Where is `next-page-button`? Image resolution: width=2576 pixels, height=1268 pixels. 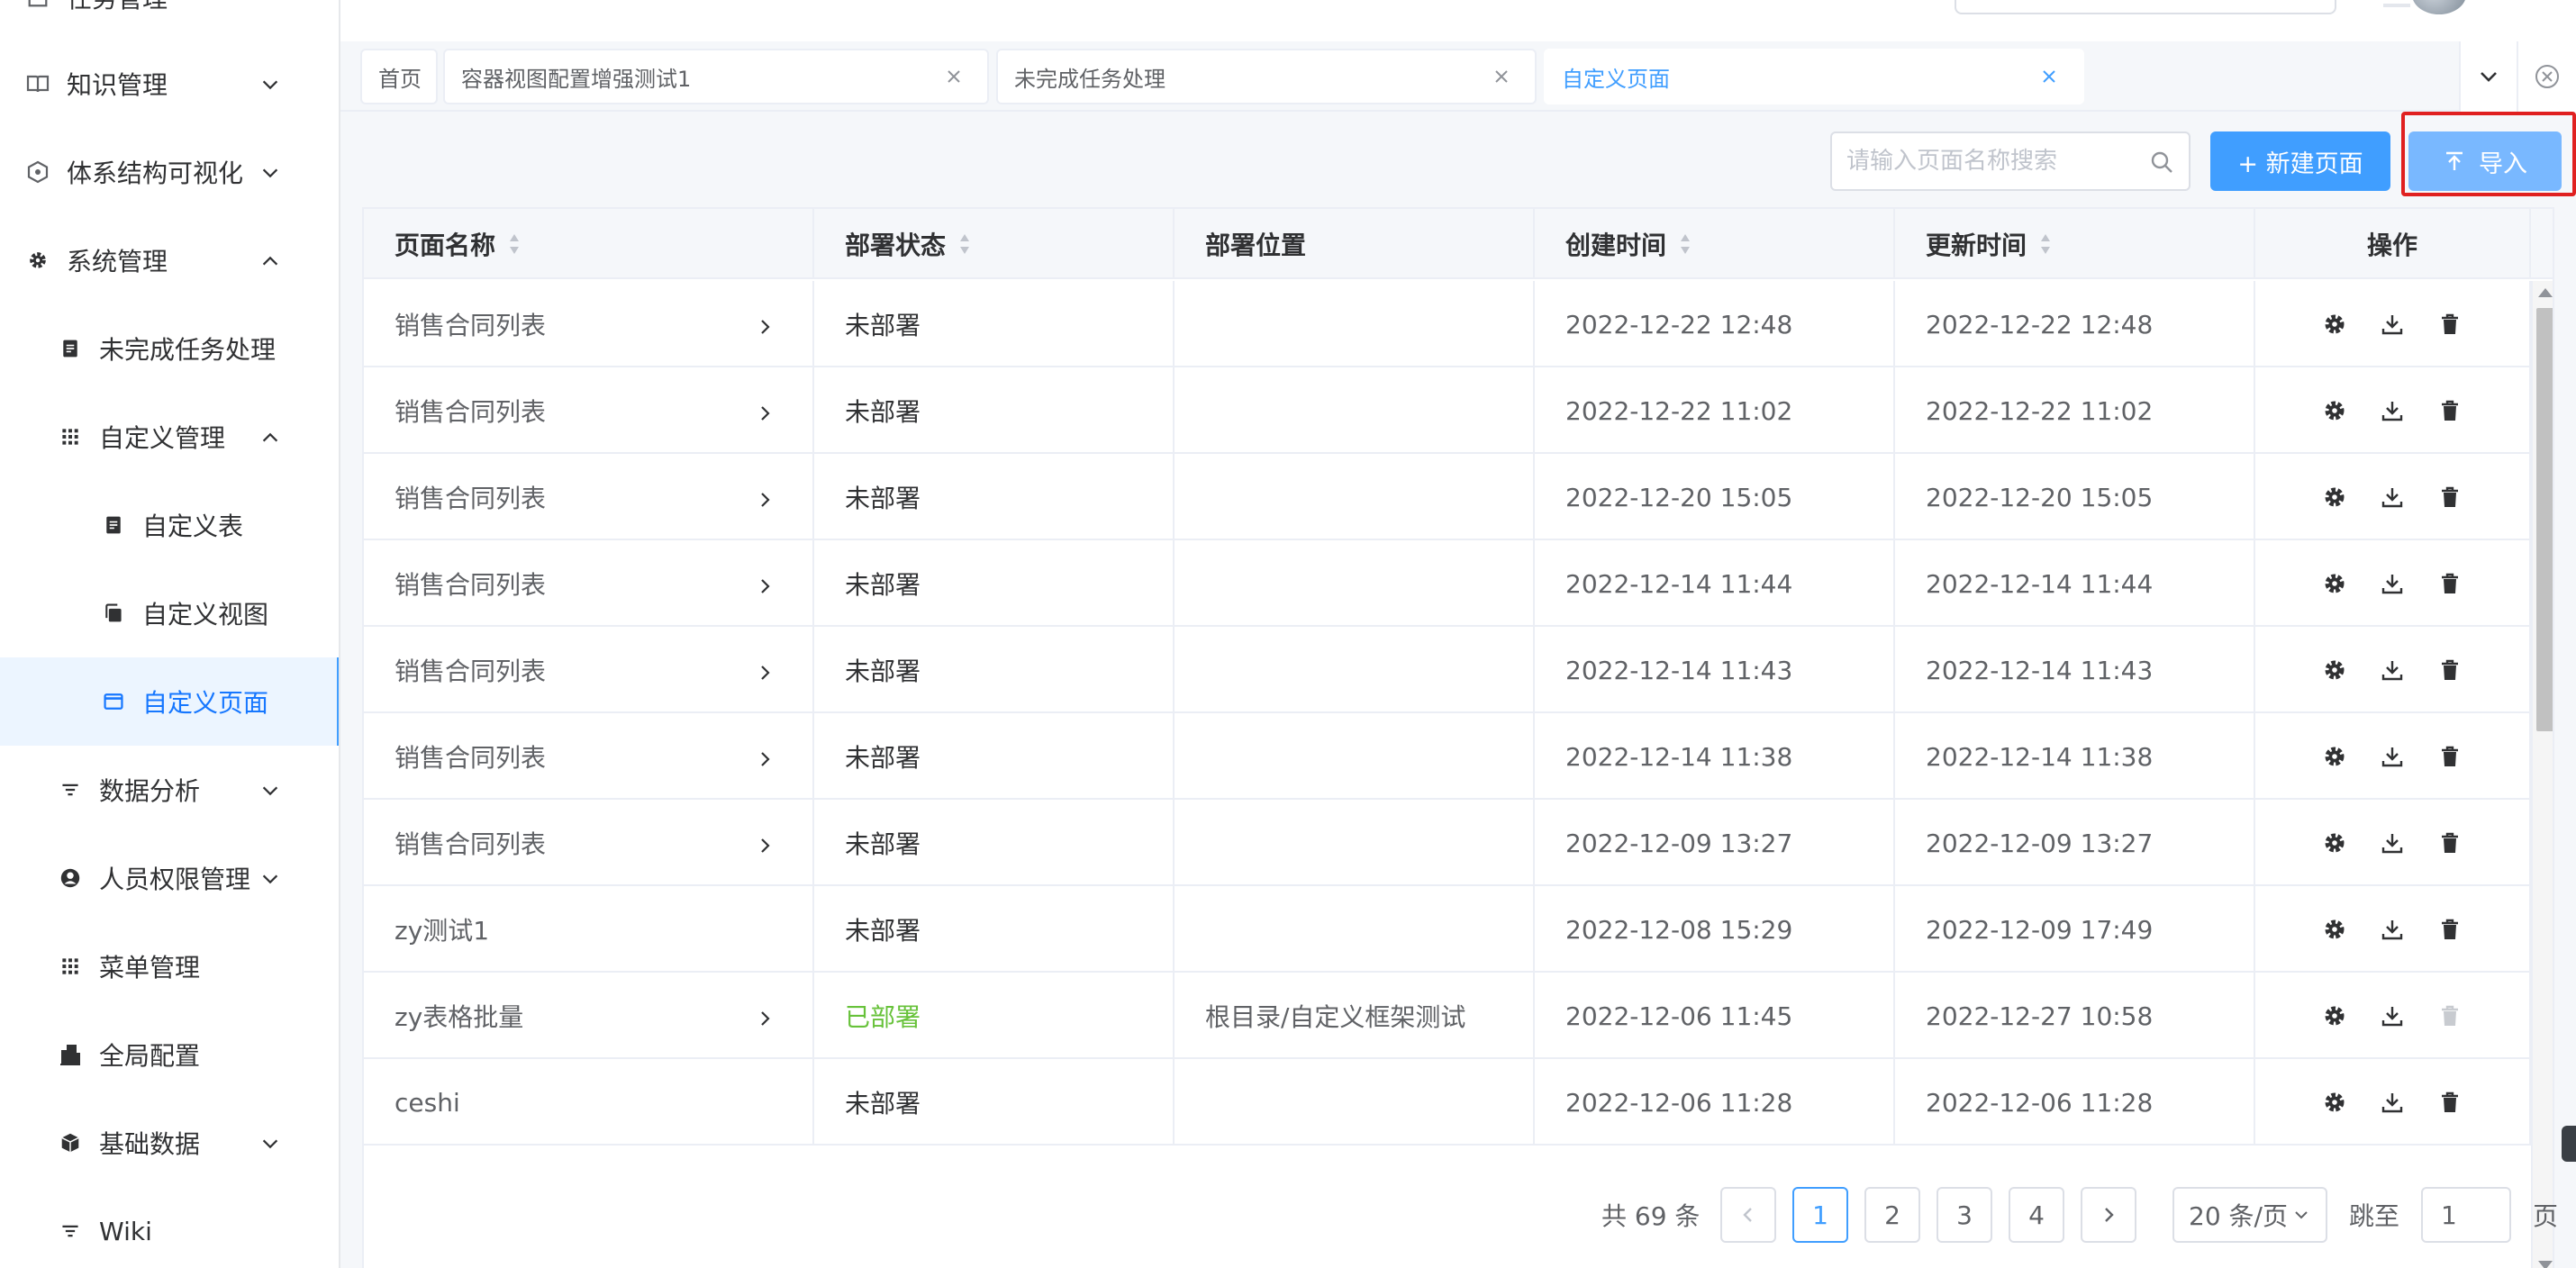 next-page-button is located at coordinates (2109, 1215).